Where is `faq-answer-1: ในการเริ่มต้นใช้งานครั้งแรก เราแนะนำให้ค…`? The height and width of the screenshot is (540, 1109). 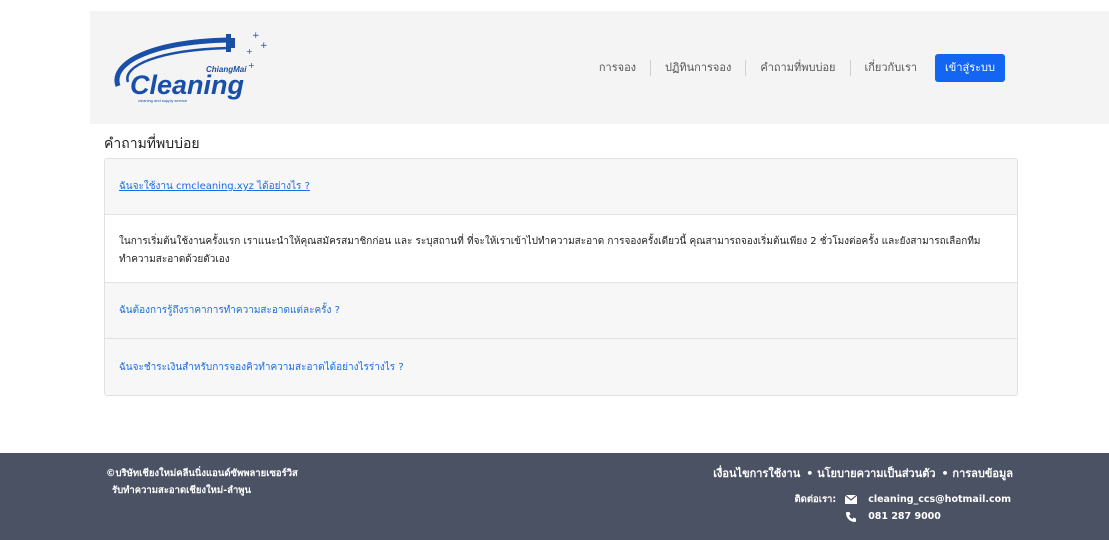 faq-answer-1: ในการเริ่มต้นใช้งานครั้งแรก เราแนะนำให้ค… is located at coordinates (561, 249).